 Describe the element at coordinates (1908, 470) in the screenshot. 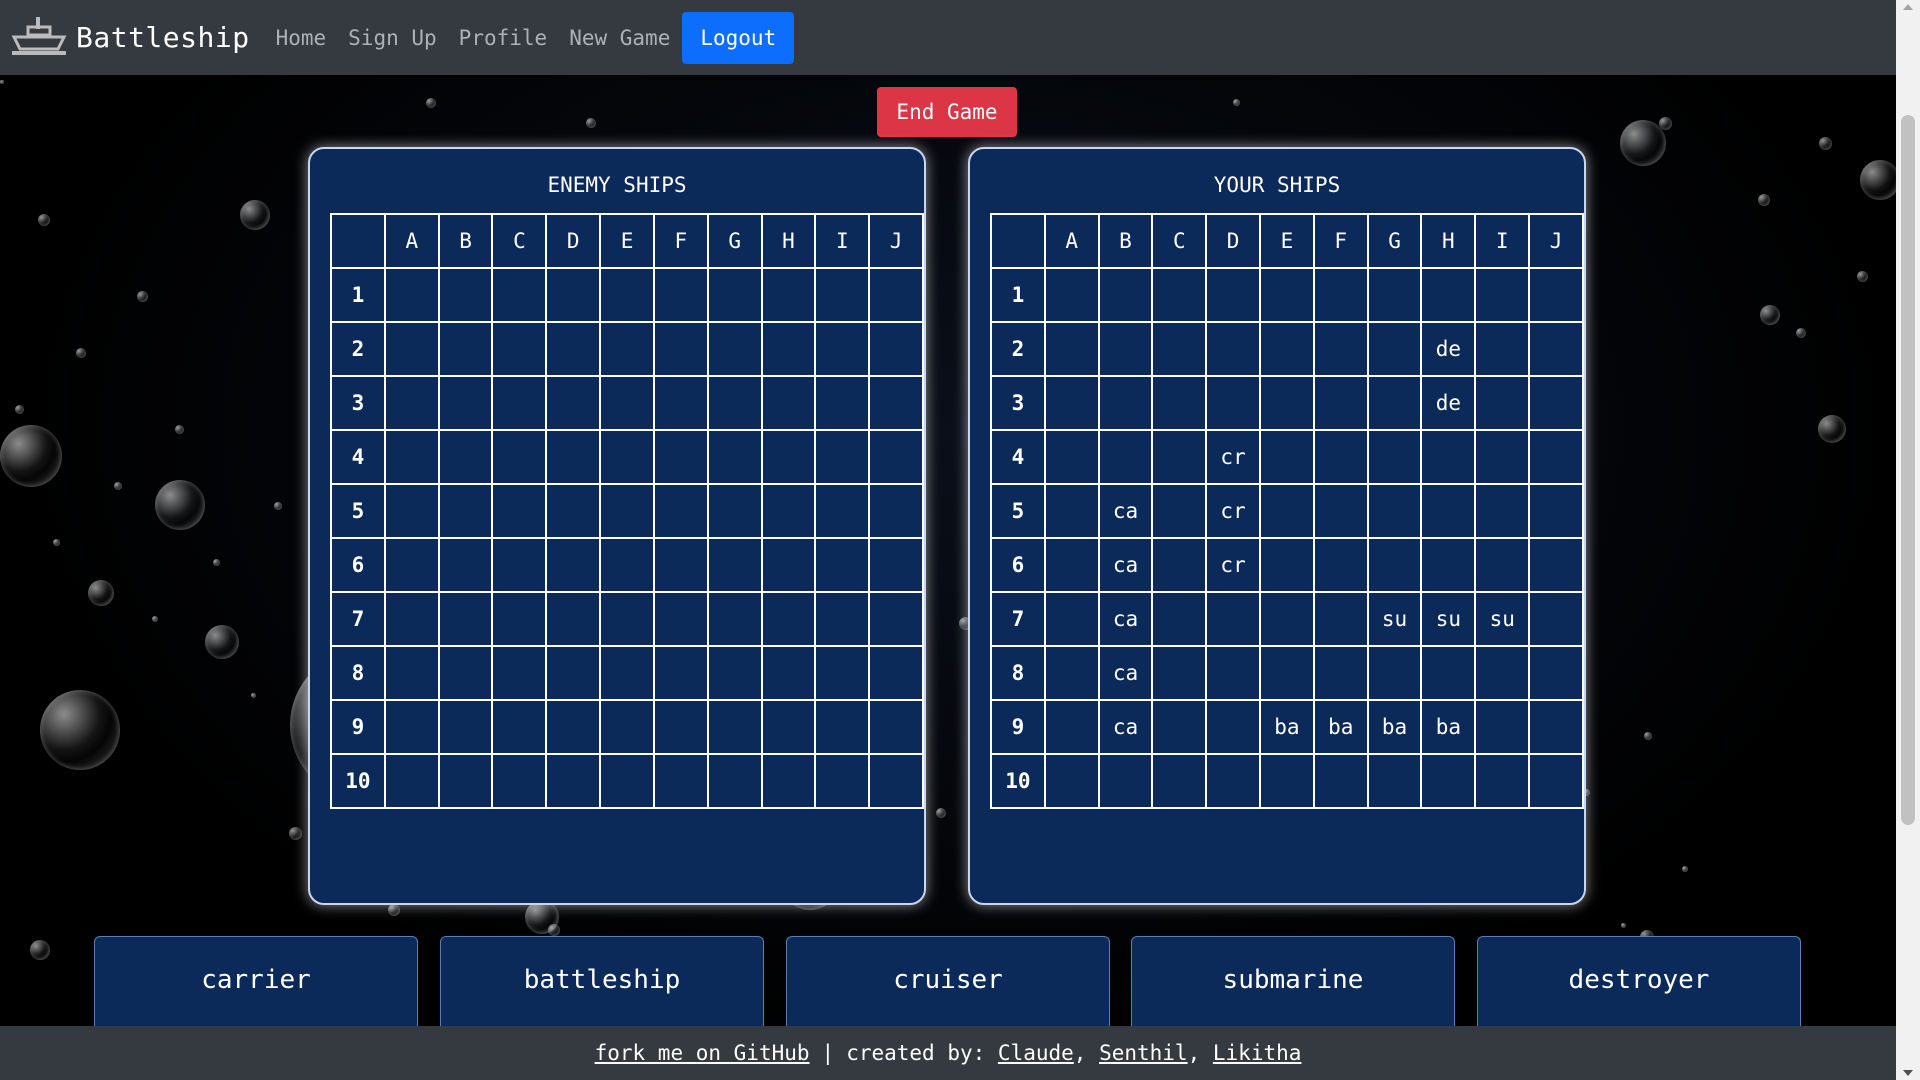

I see `scroll-thumb` at that location.